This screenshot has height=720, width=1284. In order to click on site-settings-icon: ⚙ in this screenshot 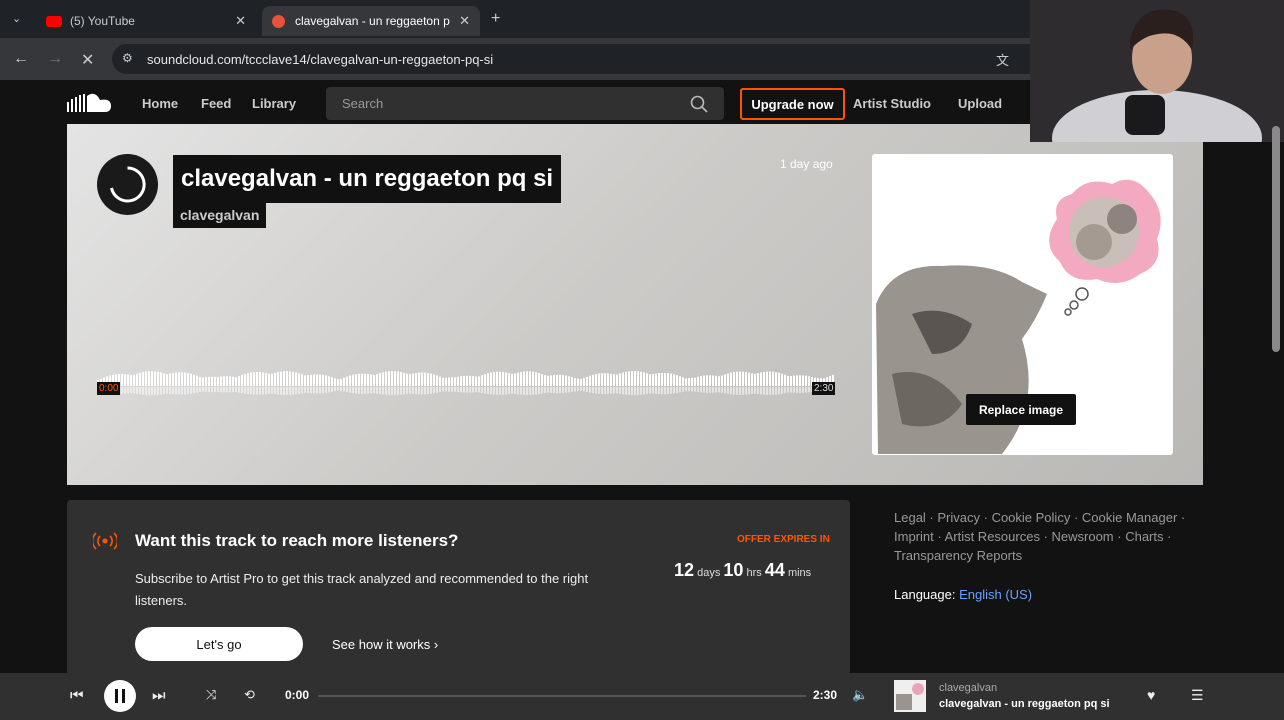, I will do `click(127, 58)`.